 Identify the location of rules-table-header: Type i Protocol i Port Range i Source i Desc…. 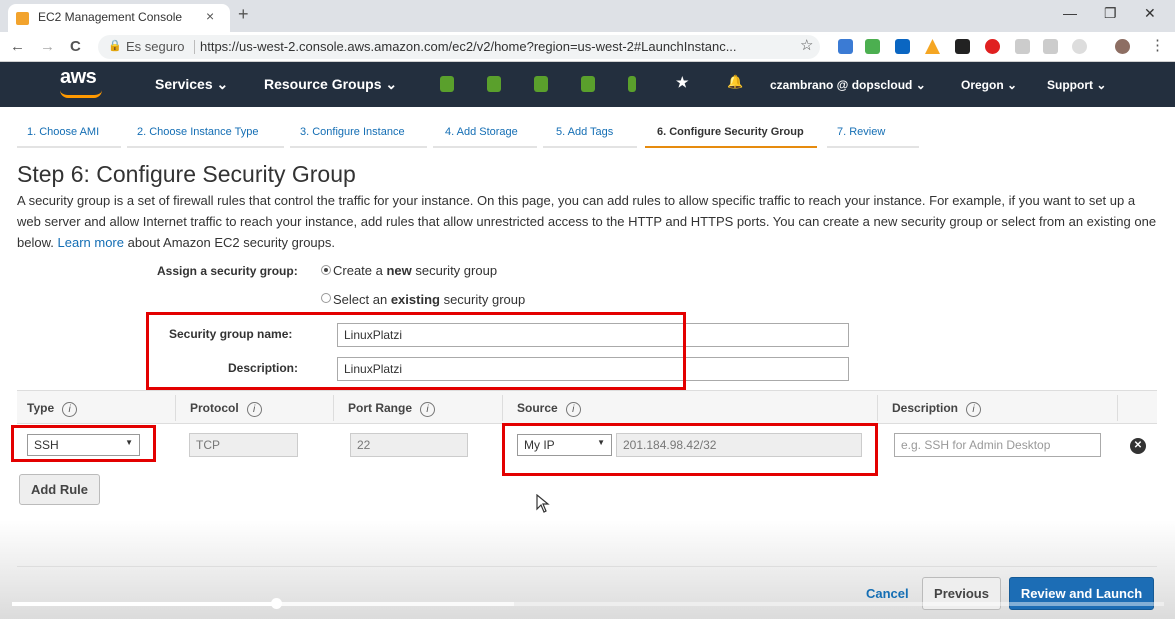
(587, 407).